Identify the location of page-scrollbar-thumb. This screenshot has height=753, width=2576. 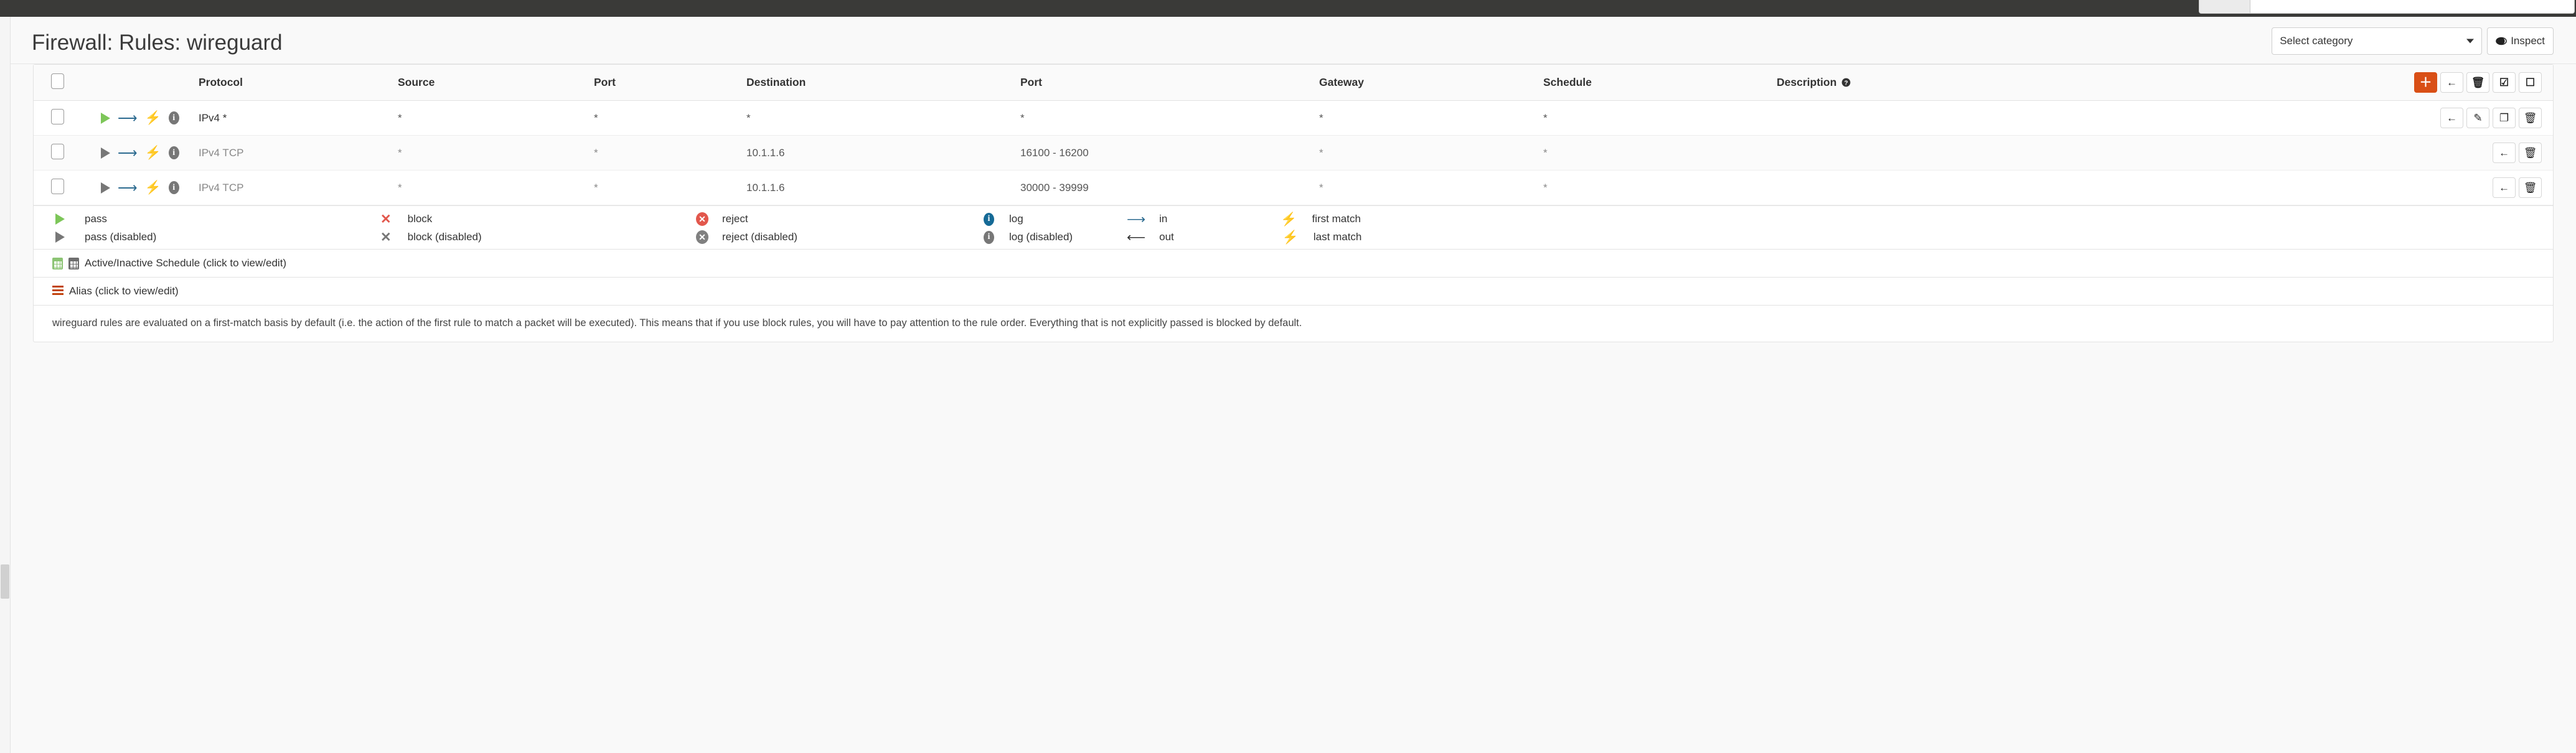
(5, 581).